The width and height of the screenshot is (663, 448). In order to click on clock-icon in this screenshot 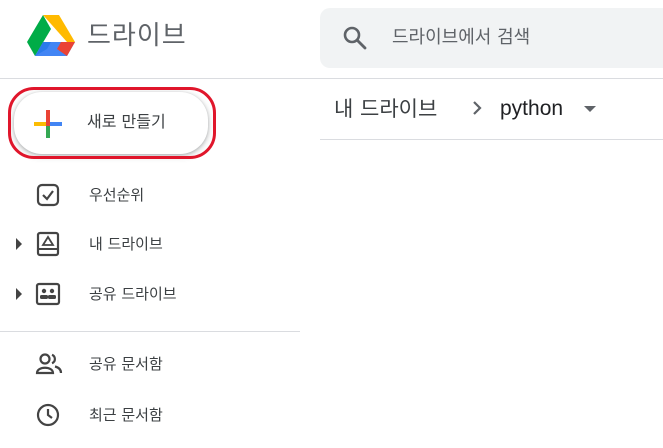, I will do `click(48, 415)`.